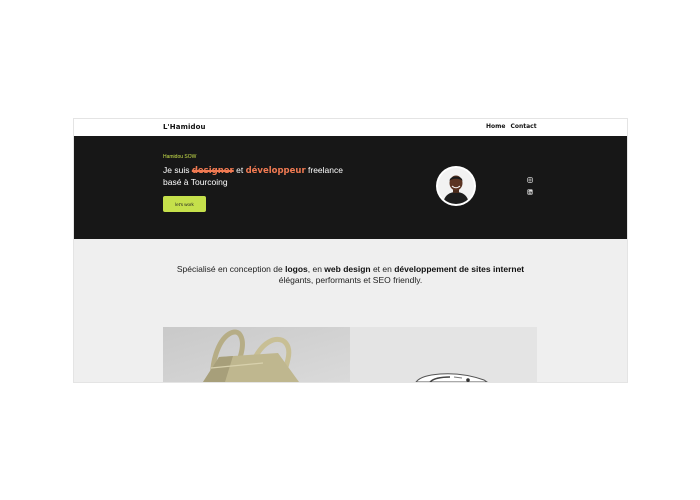 The height and width of the screenshot is (500, 700). Describe the element at coordinates (212, 171) in the screenshot. I see `headline-highlight-designer: designer` at that location.